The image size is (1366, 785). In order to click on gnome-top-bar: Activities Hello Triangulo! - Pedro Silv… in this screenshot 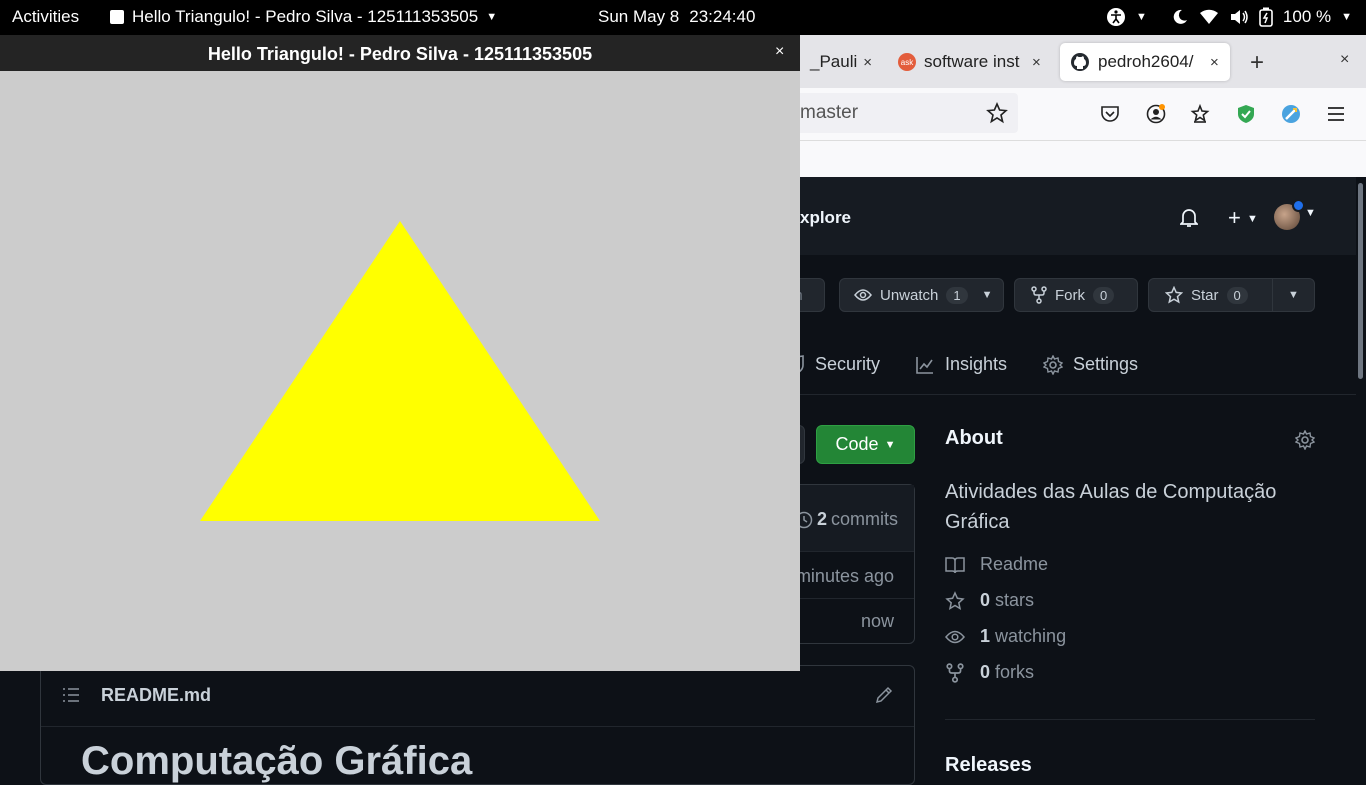, I will do `click(683, 17)`.